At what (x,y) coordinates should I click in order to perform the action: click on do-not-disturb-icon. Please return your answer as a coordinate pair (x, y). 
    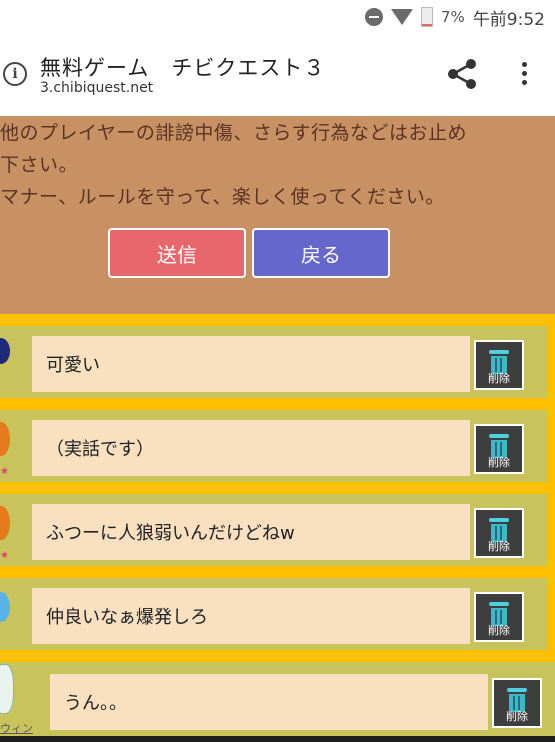
    Looking at the image, I should click on (374, 17).